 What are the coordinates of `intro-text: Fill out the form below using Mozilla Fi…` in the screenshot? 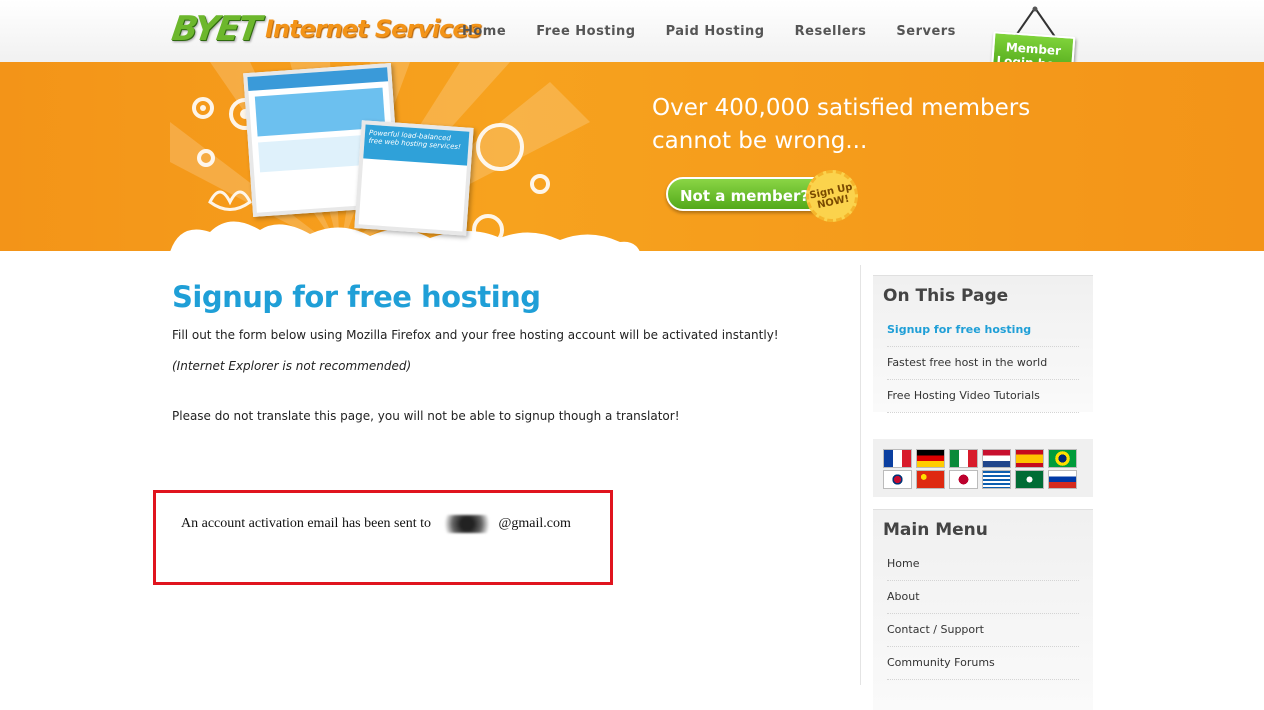 It's located at (475, 335).